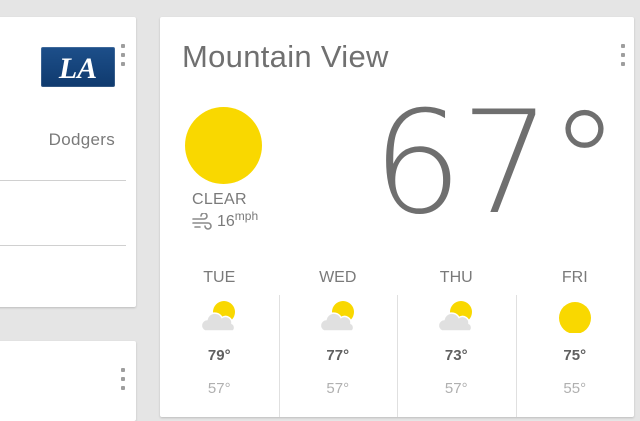 The height and width of the screenshot is (421, 640). What do you see at coordinates (456, 341) in the screenshot?
I see `forecast-day: THU 73° 57°` at bounding box center [456, 341].